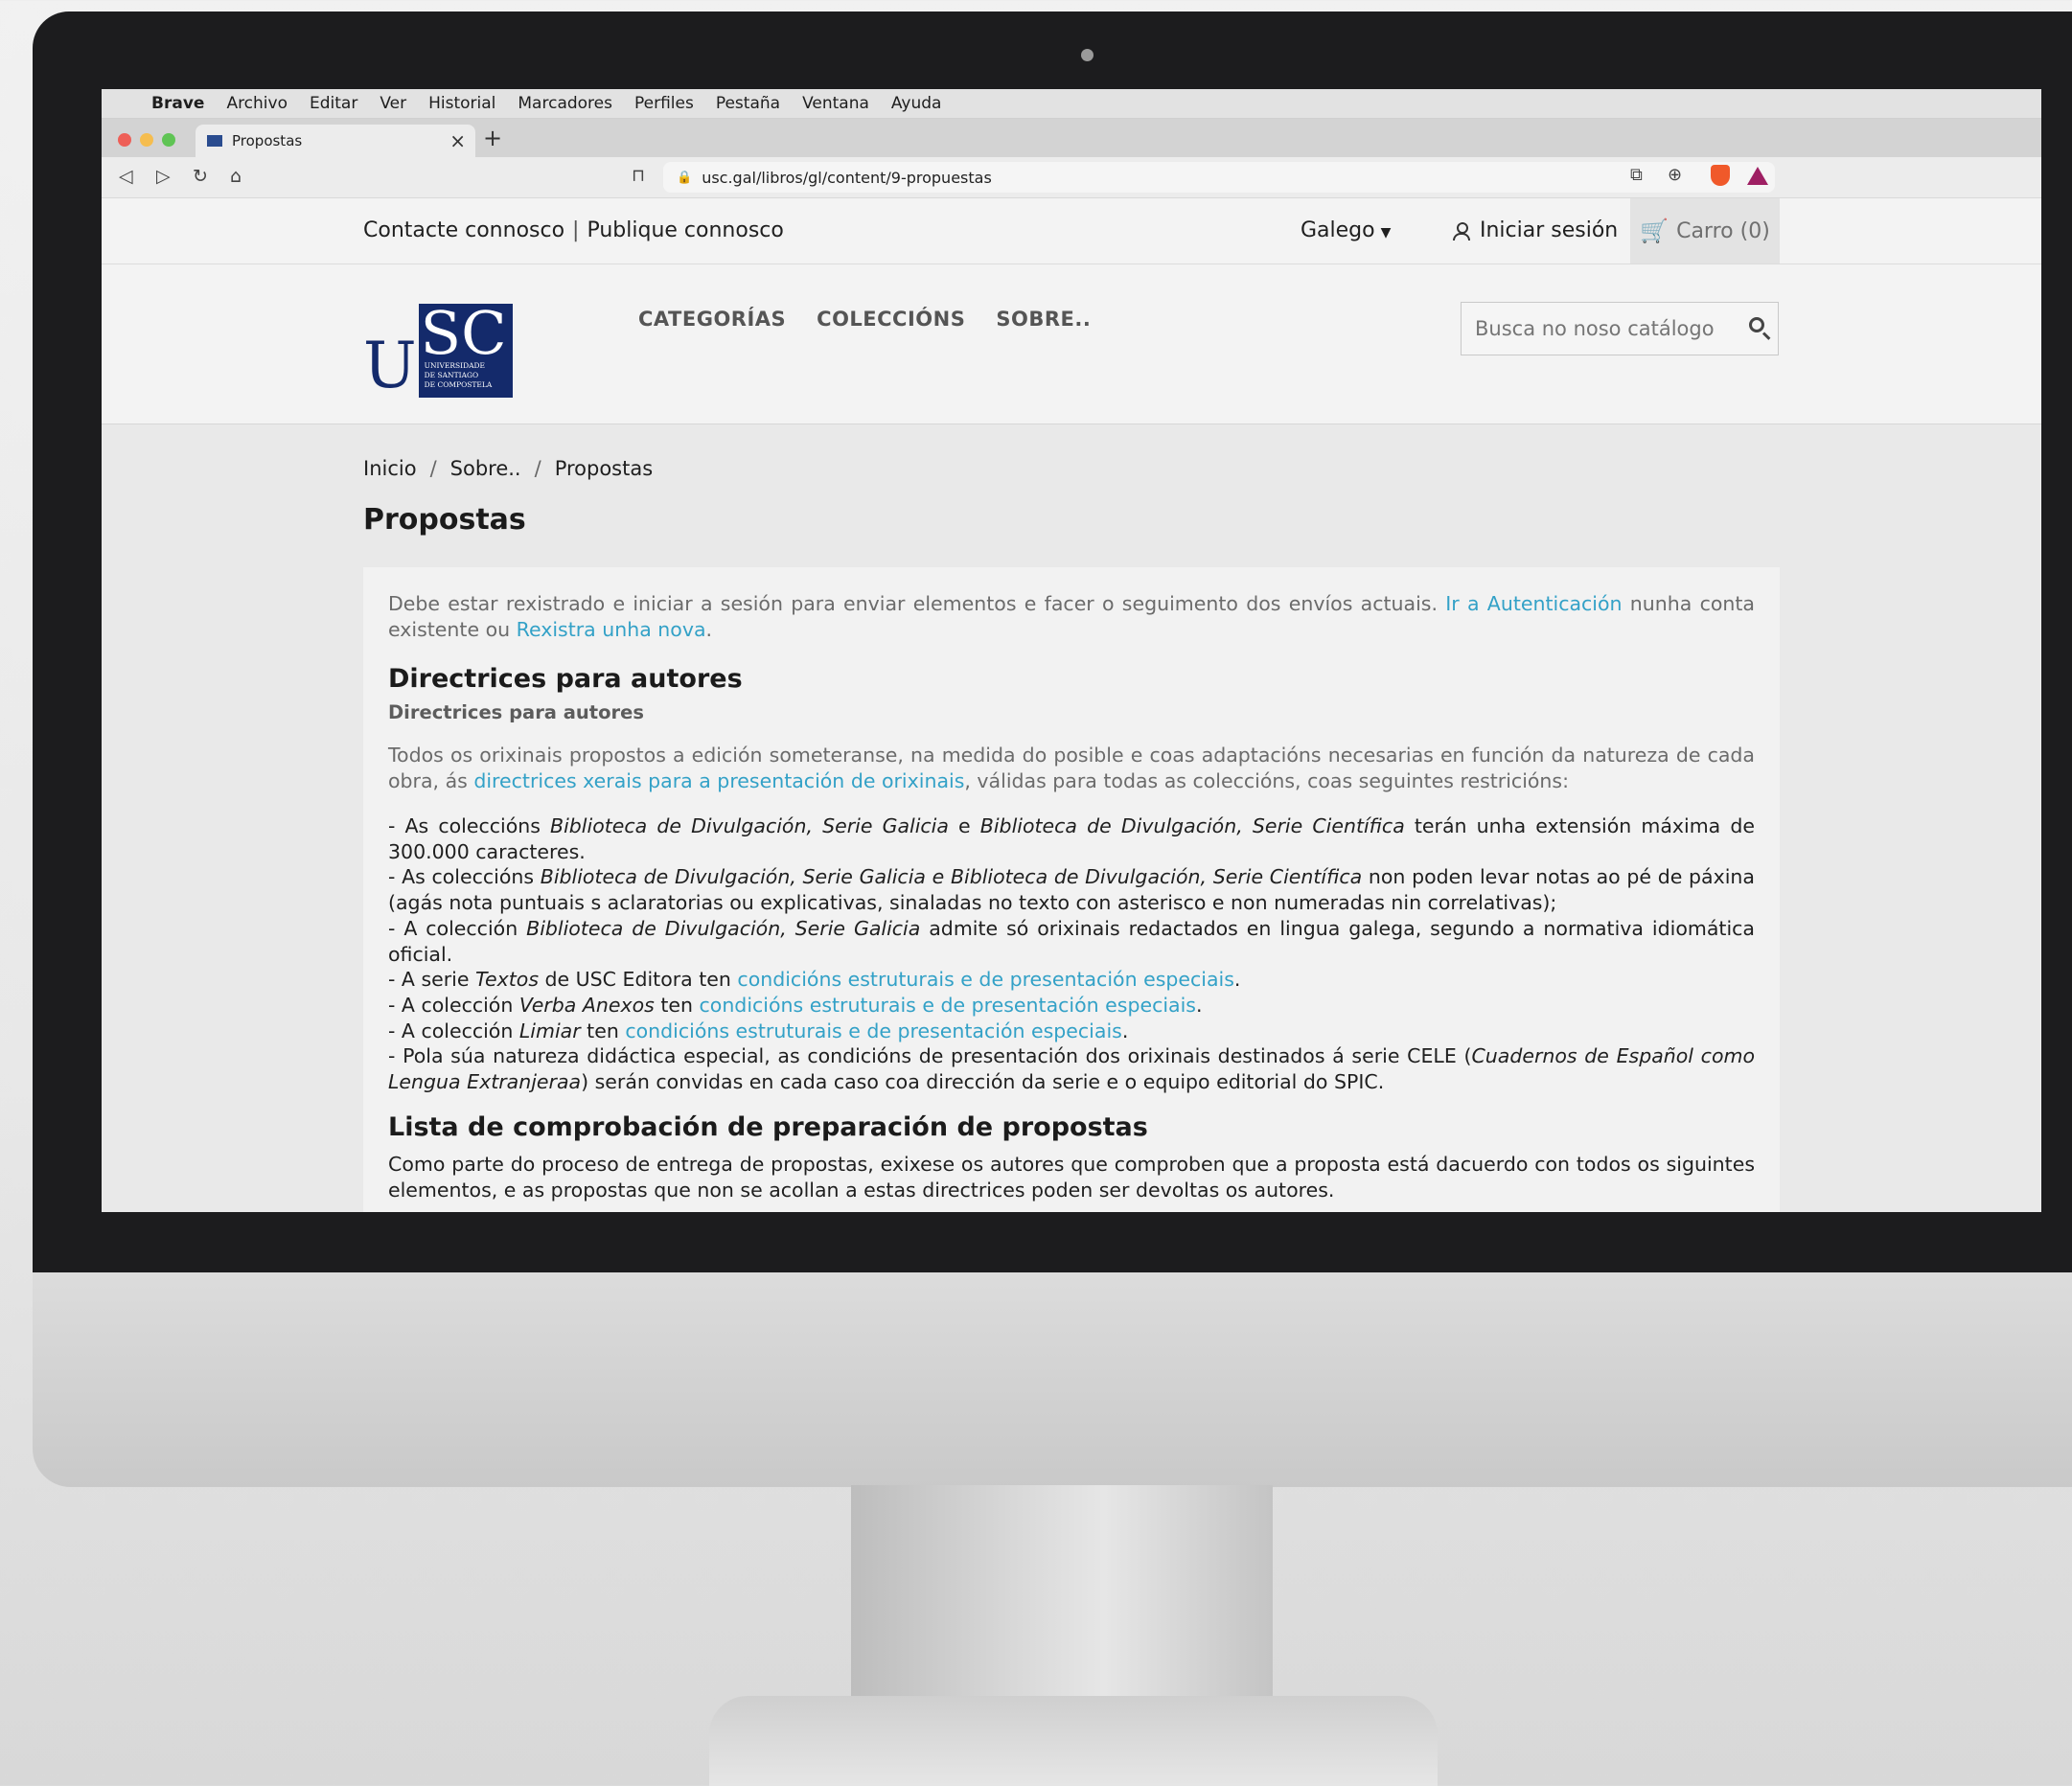 The width and height of the screenshot is (2072, 1786). I want to click on caret-down-icon: ▼, so click(1386, 232).